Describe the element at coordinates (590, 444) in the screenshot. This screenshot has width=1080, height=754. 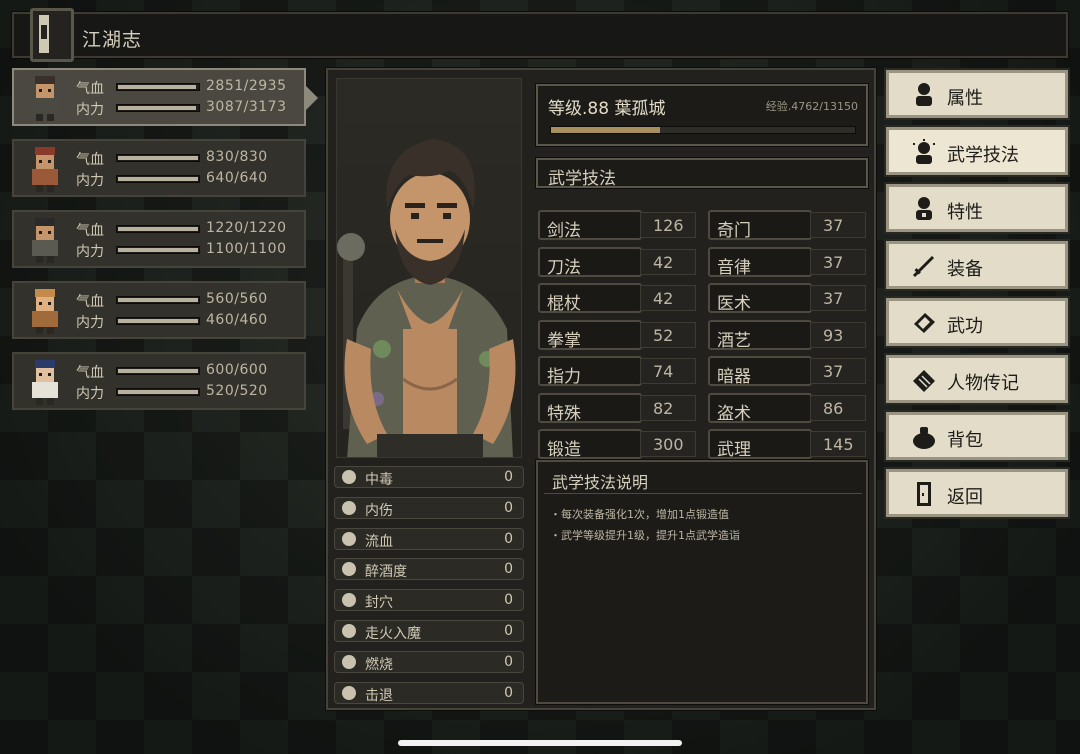
I see `skill-name-box: 锻造` at that location.